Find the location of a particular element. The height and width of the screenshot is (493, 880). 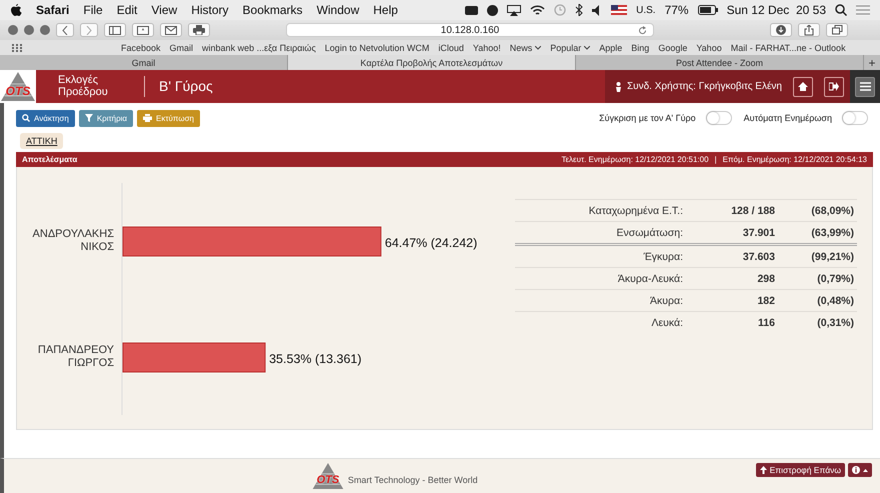

menu-item: Edit is located at coordinates (127, 10).